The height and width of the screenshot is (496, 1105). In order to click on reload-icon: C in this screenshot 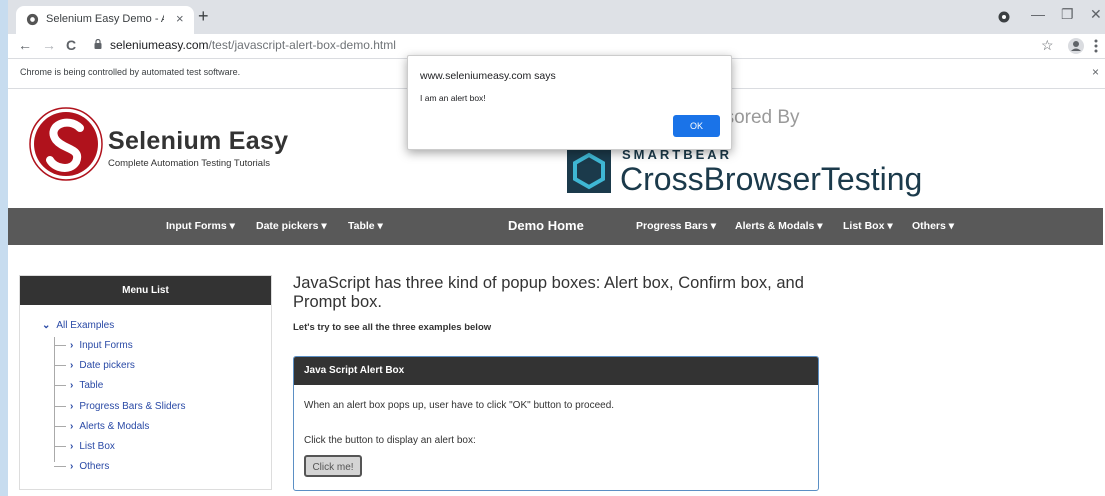, I will do `click(71, 45)`.